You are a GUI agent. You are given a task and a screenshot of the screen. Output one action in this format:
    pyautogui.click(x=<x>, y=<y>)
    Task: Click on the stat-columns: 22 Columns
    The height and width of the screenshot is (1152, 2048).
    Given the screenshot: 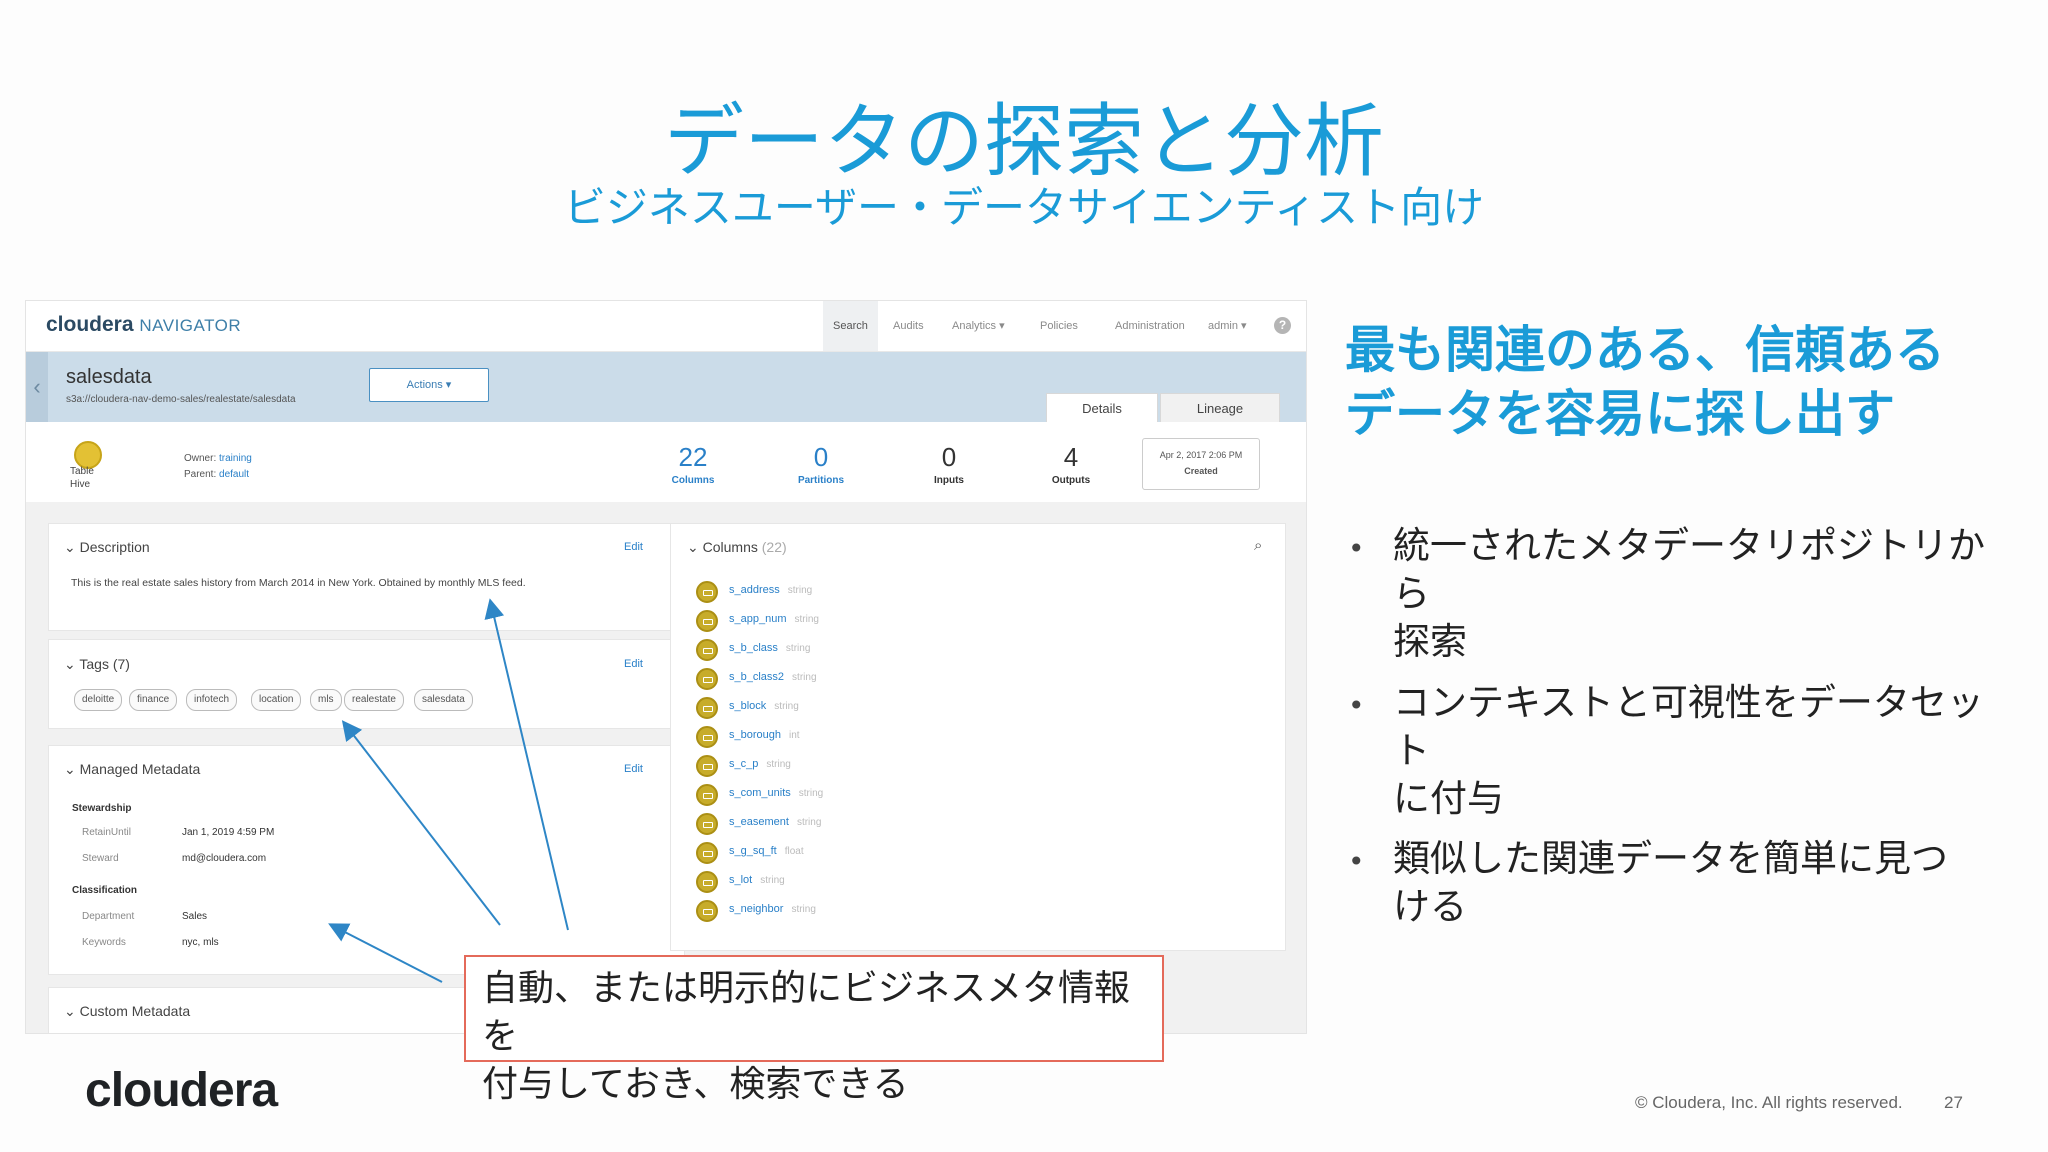 What is the action you would take?
    pyautogui.click(x=693, y=465)
    